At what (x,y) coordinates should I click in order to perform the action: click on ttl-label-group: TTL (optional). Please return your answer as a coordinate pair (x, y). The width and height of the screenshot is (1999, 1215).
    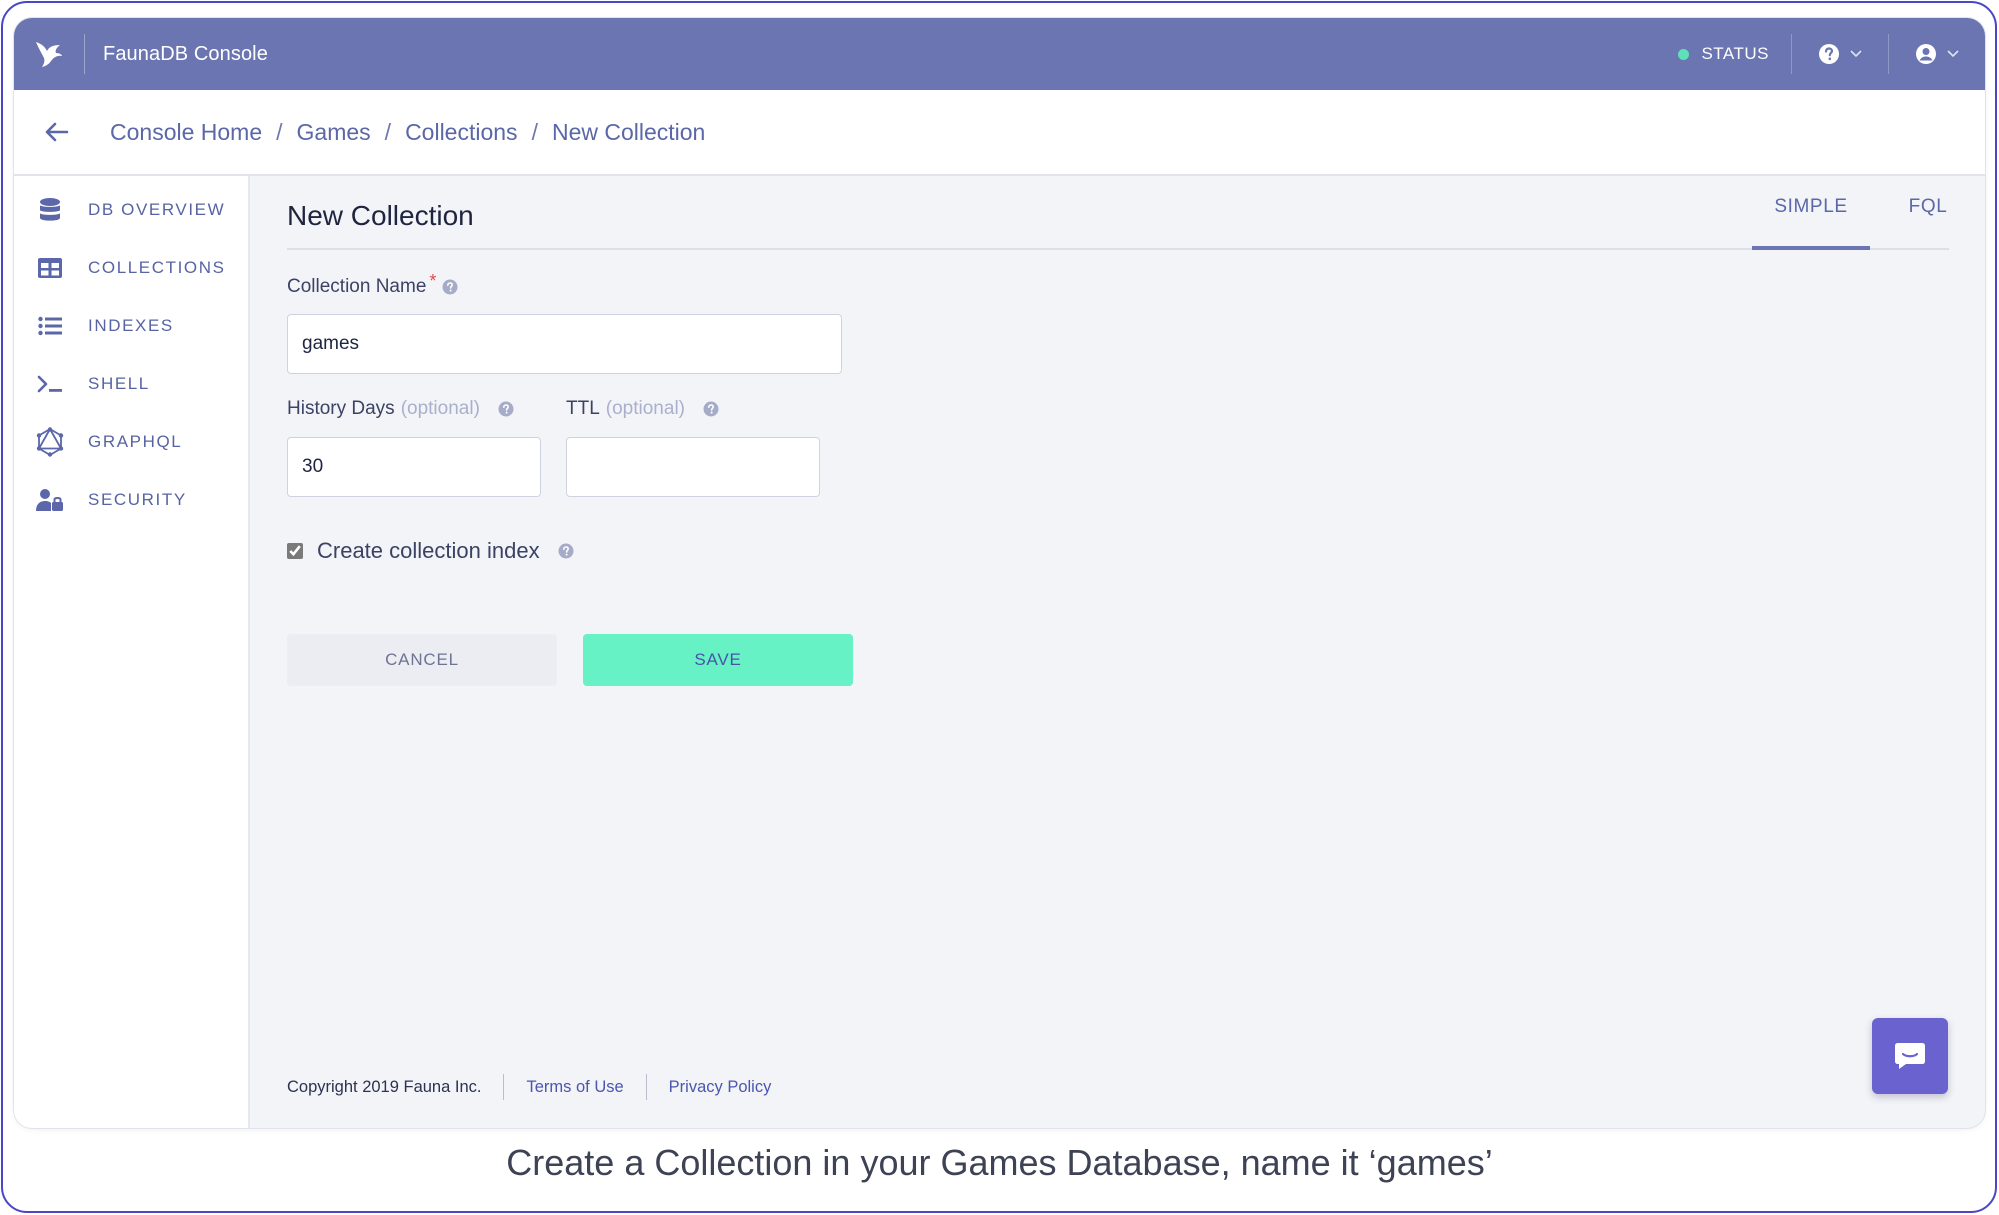
    Looking at the image, I should click on (642, 409).